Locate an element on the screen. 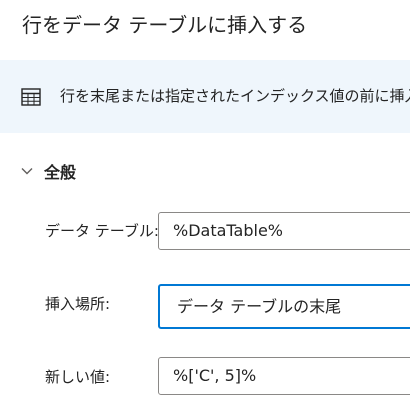 Image resolution: width=410 pixels, height=402 pixels. section-title: 全般 is located at coordinates (60, 172).